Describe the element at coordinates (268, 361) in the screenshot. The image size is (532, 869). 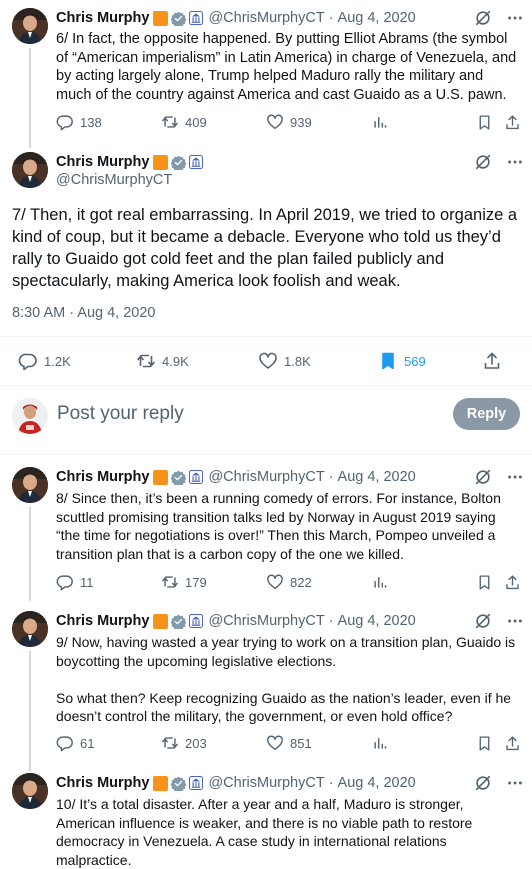
I see `like-icon` at that location.